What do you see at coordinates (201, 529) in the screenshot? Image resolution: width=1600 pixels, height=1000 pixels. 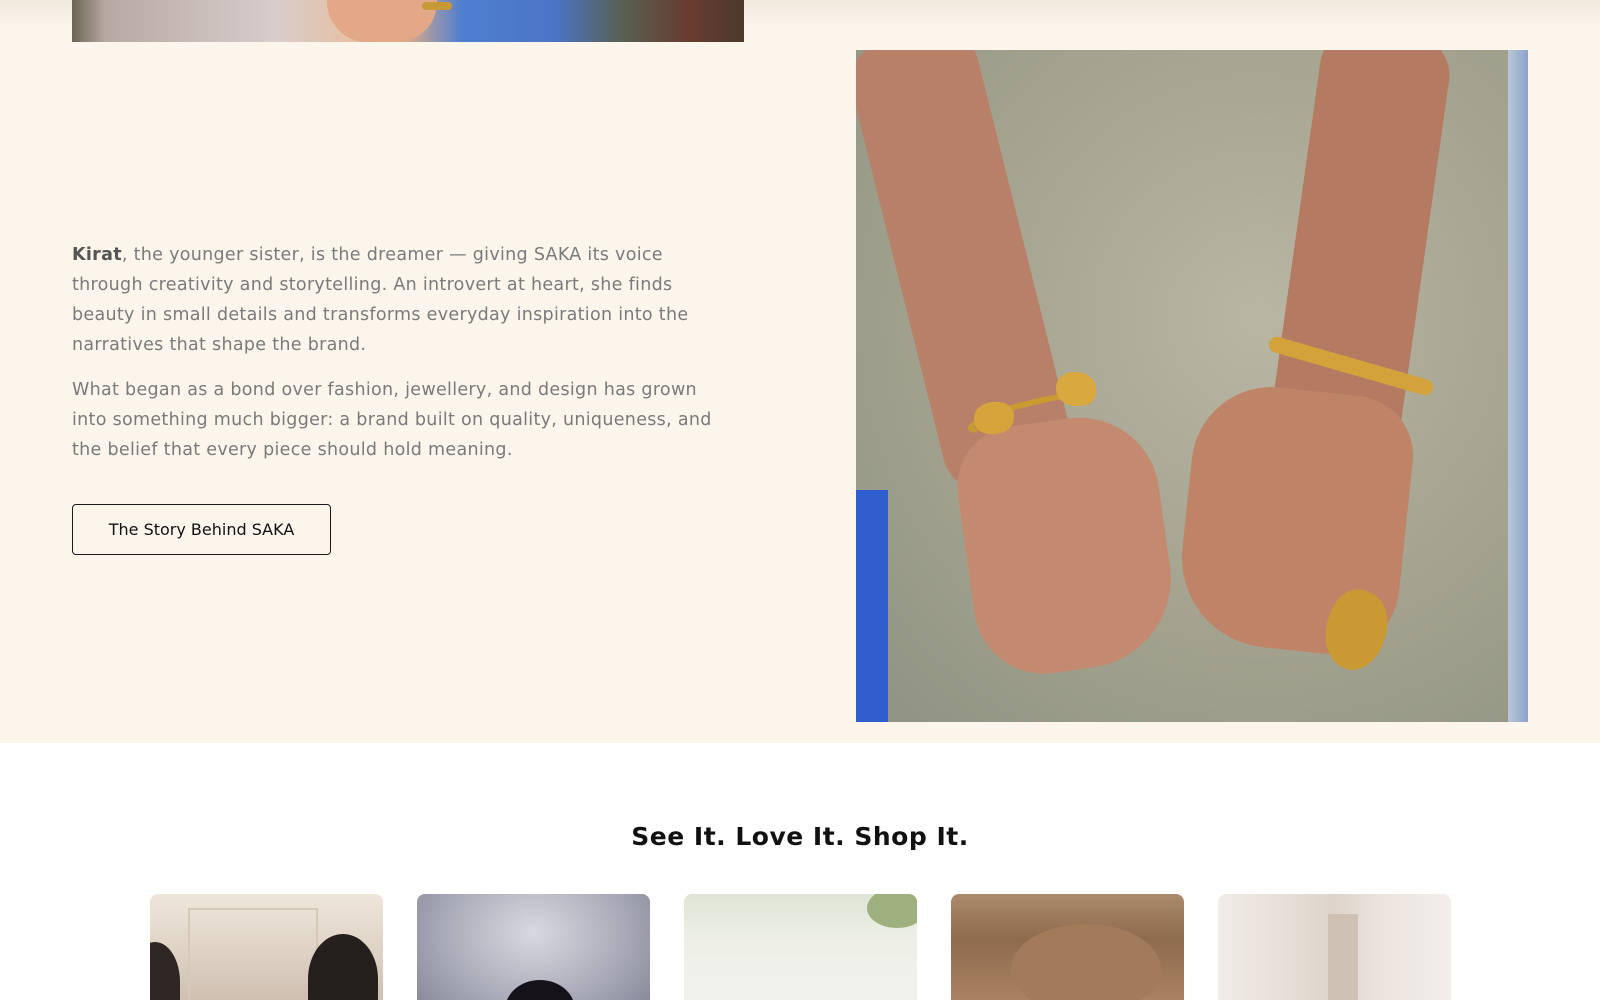 I see `story-behind-saka-button: The Story Behind SAKA` at bounding box center [201, 529].